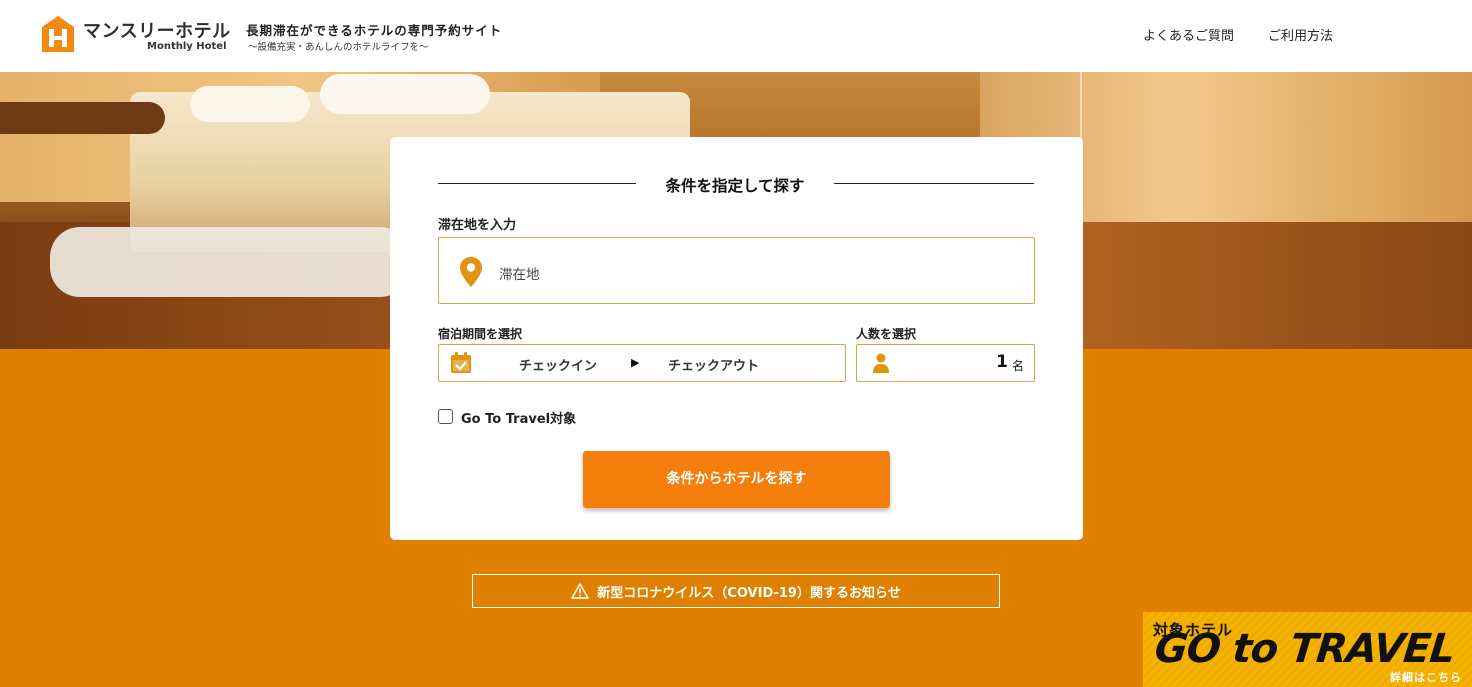  What do you see at coordinates (580, 591) in the screenshot?
I see `warning-triangle-icon` at bounding box center [580, 591].